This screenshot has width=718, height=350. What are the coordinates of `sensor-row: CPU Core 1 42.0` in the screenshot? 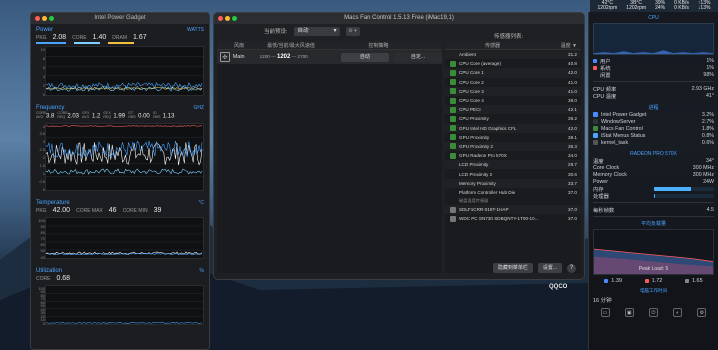 It's located at (513, 73).